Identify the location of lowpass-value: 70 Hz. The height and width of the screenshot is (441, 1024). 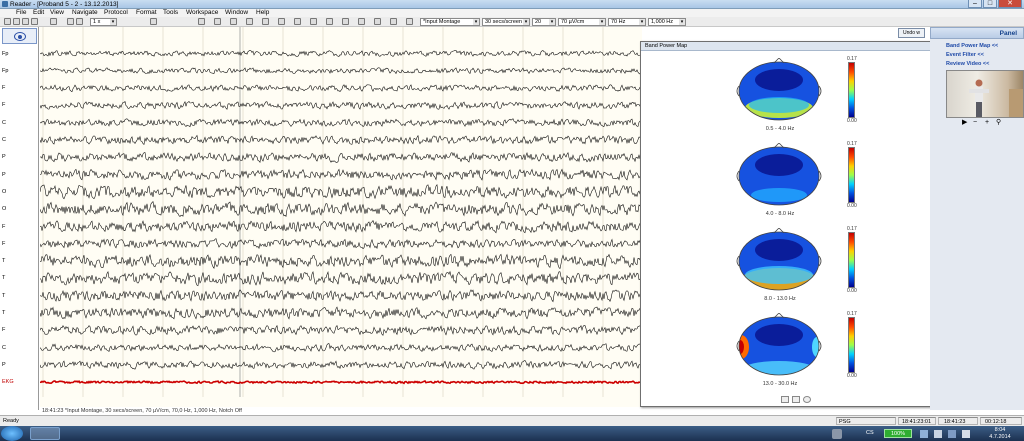
(618, 22).